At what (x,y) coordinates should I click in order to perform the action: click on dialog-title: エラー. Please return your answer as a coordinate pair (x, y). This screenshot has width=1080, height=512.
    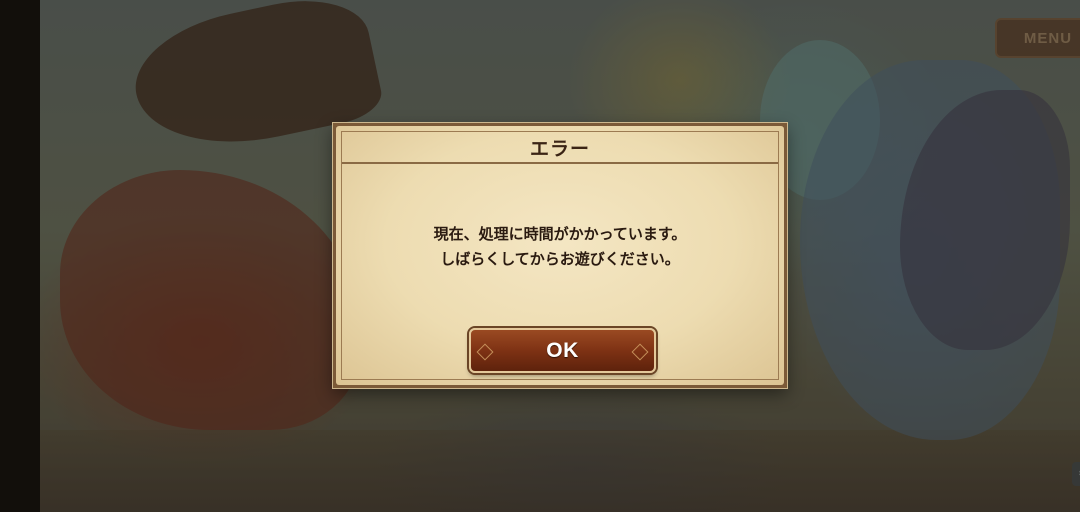
    Looking at the image, I should click on (559, 148).